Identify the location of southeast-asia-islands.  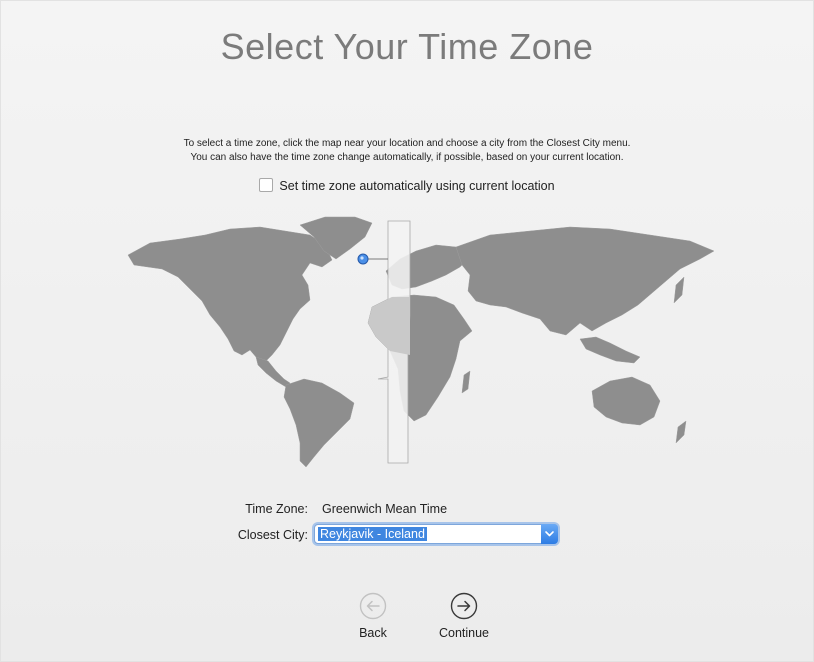
(610, 350).